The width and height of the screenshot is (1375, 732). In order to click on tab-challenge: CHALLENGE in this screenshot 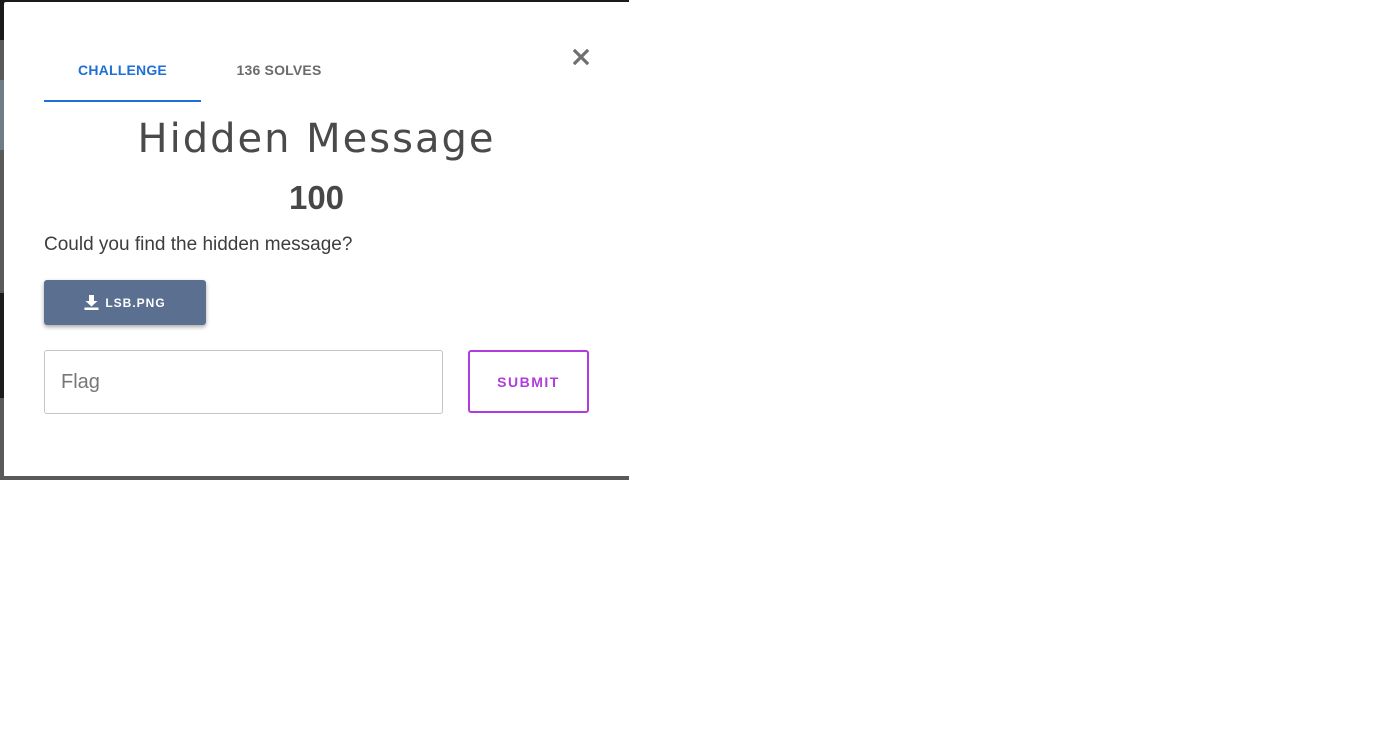, I will do `click(122, 71)`.